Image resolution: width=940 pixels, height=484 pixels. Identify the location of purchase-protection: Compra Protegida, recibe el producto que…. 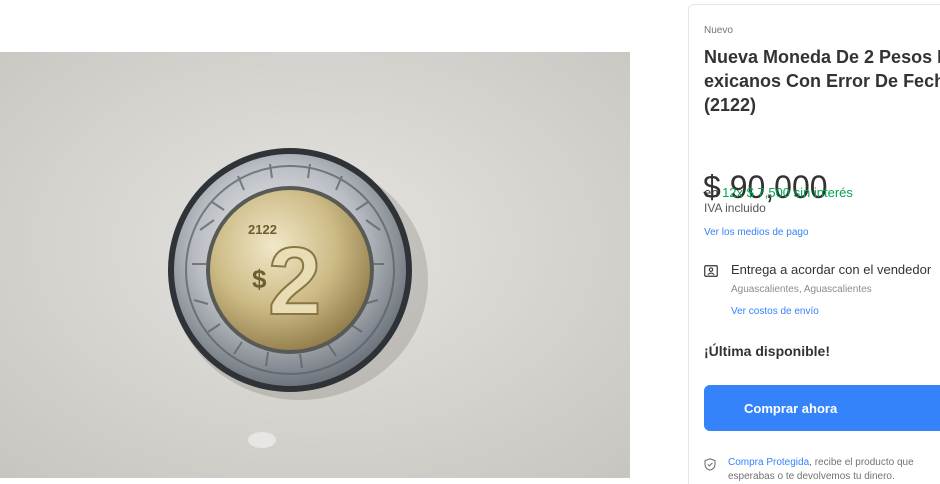
(822, 470).